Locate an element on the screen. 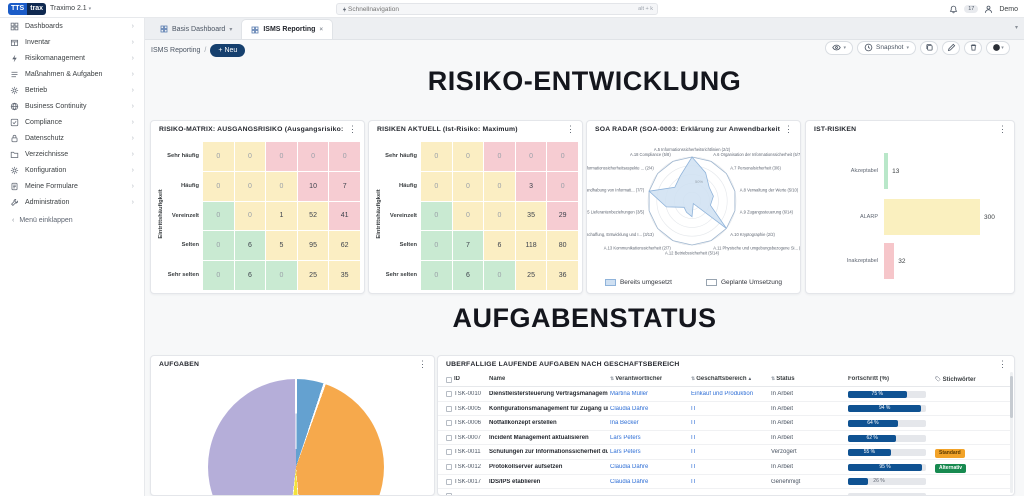  sidebar-collapse-button: ‹ Menü einklappen is located at coordinates (72, 220).